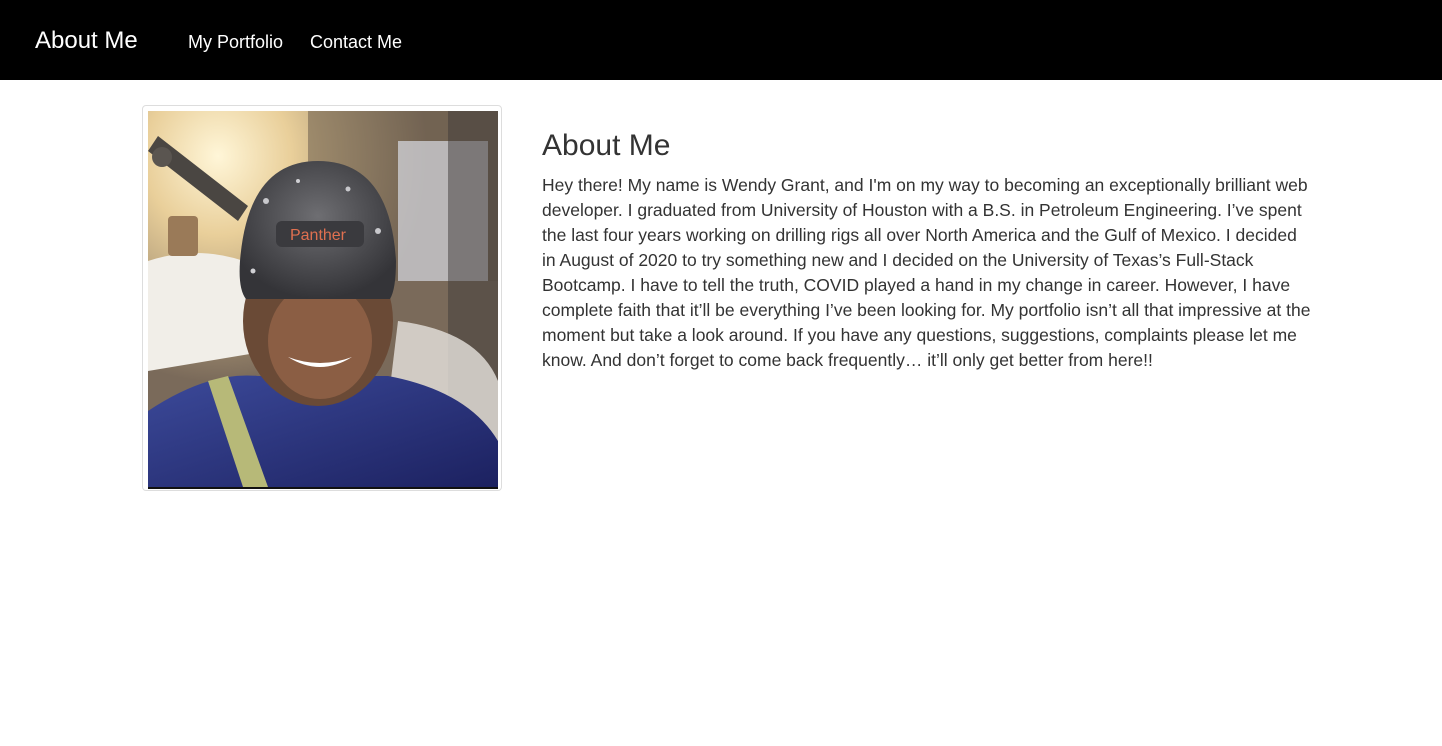 The image size is (1442, 746). I want to click on cap-logo-text: Panther, so click(318, 235).